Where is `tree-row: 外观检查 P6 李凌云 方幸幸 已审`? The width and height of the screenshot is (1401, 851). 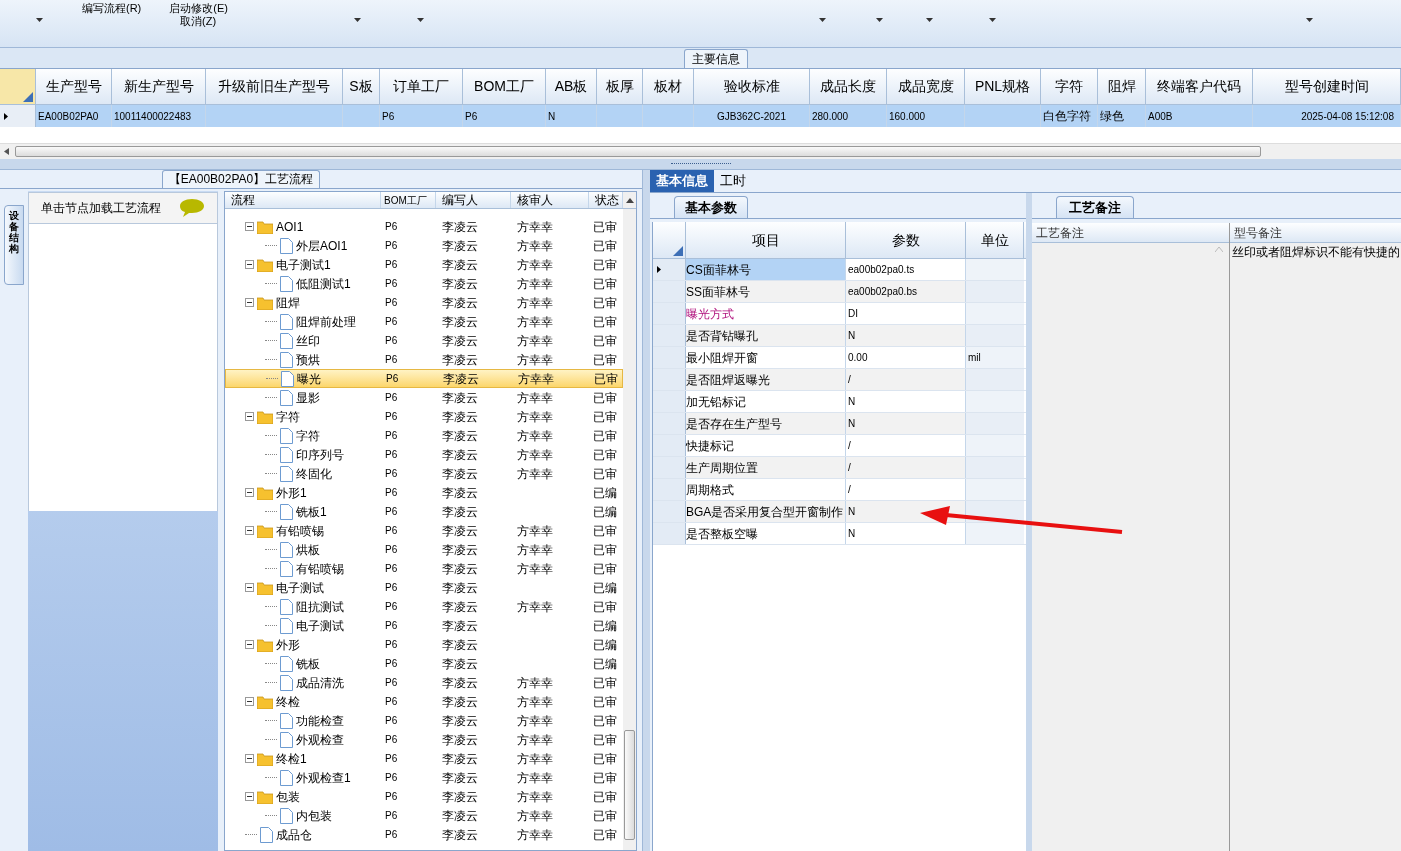 tree-row: 外观检查 P6 李凌云 方幸幸 已审 is located at coordinates (424, 739).